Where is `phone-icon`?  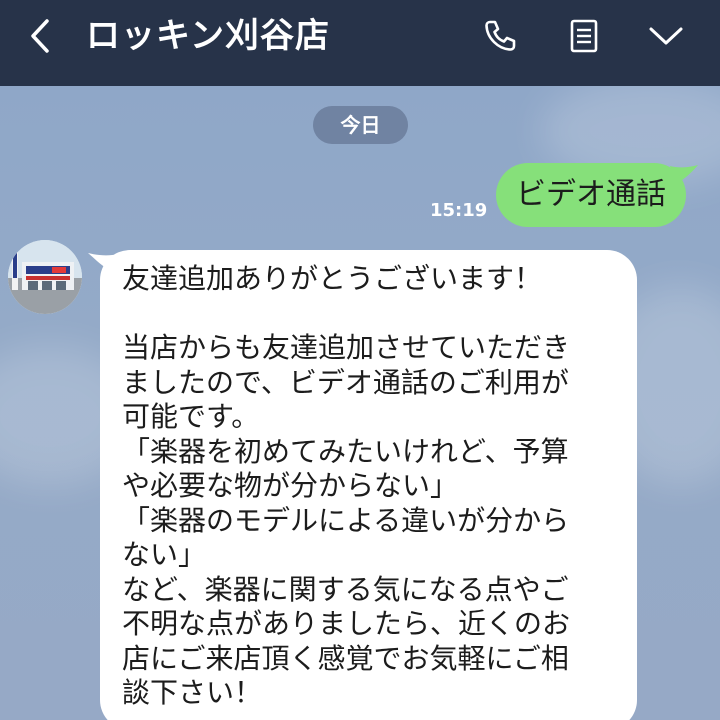
phone-icon is located at coordinates (500, 35).